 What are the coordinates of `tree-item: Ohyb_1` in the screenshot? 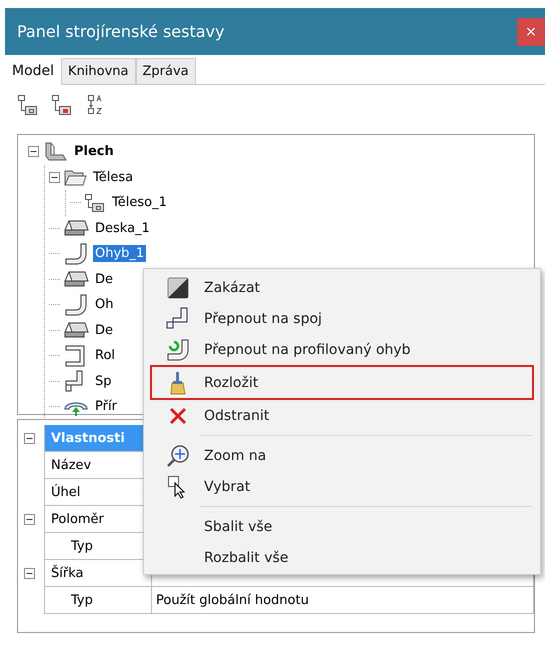 It's located at (119, 253).